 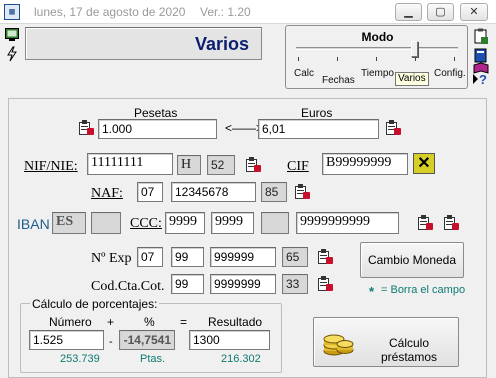 What do you see at coordinates (229, 340) in the screenshot?
I see `resultado-input: 1300` at bounding box center [229, 340].